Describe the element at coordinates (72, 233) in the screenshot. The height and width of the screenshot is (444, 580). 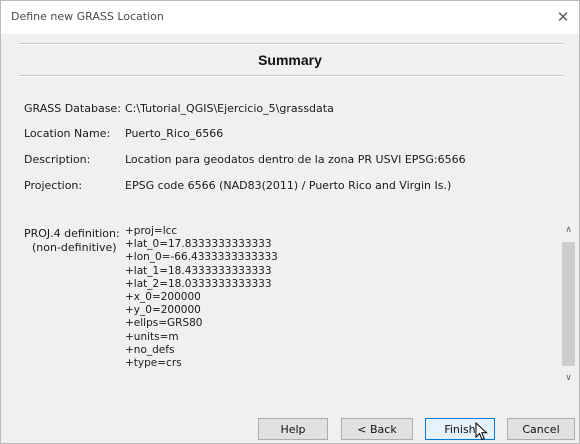
I see `proj4-label-line1: PROJ.4 definition:` at that location.